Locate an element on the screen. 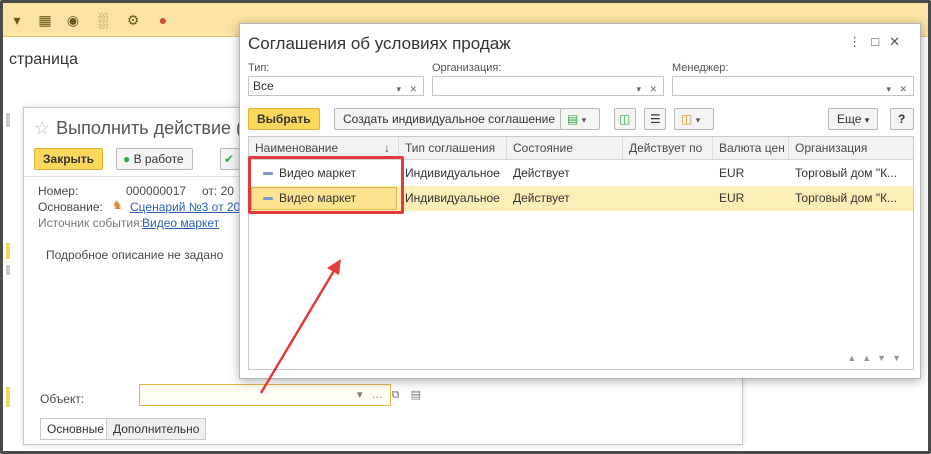 Image resolution: width=931 pixels, height=454 pixels. window-controls: ⋮□✕ is located at coordinates (879, 42).